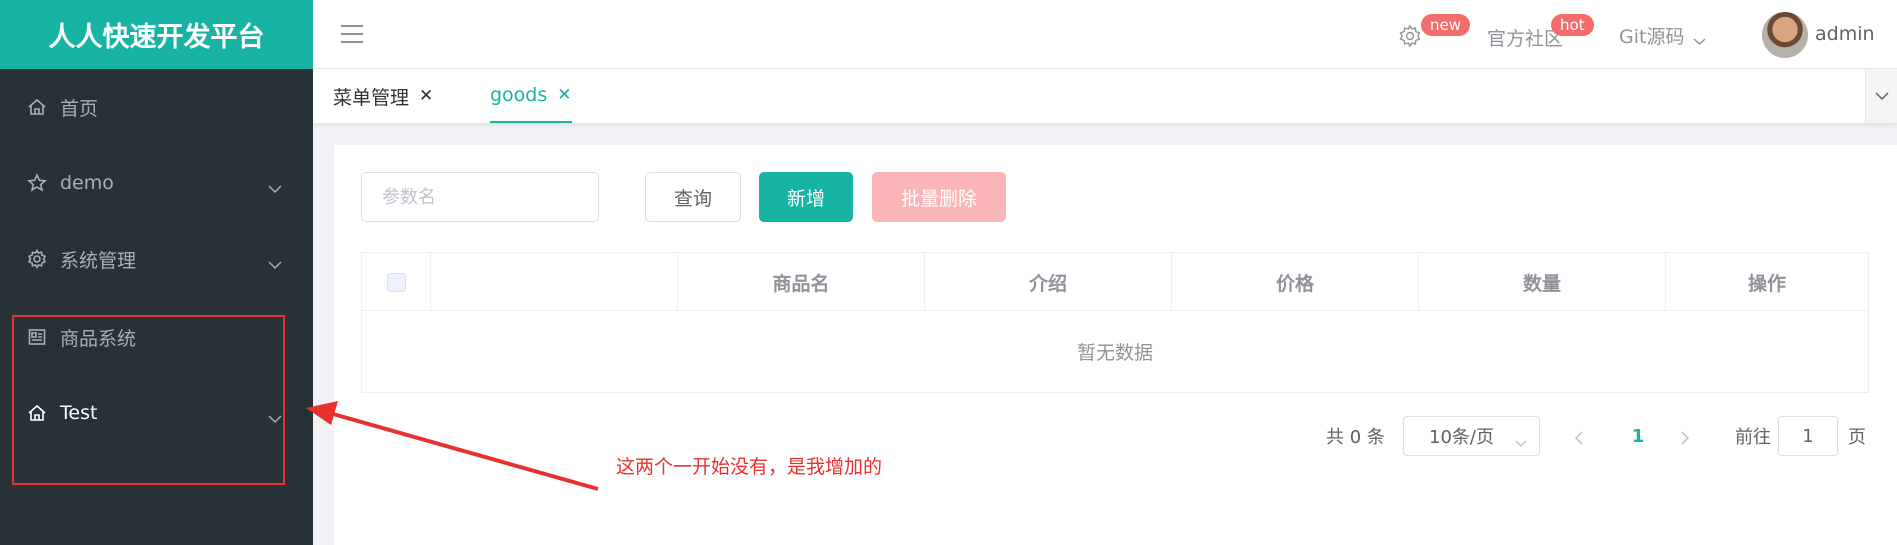 This screenshot has height=545, width=1897. Describe the element at coordinates (156, 34) in the screenshot. I see `app-title: 人人快速开发平台` at that location.